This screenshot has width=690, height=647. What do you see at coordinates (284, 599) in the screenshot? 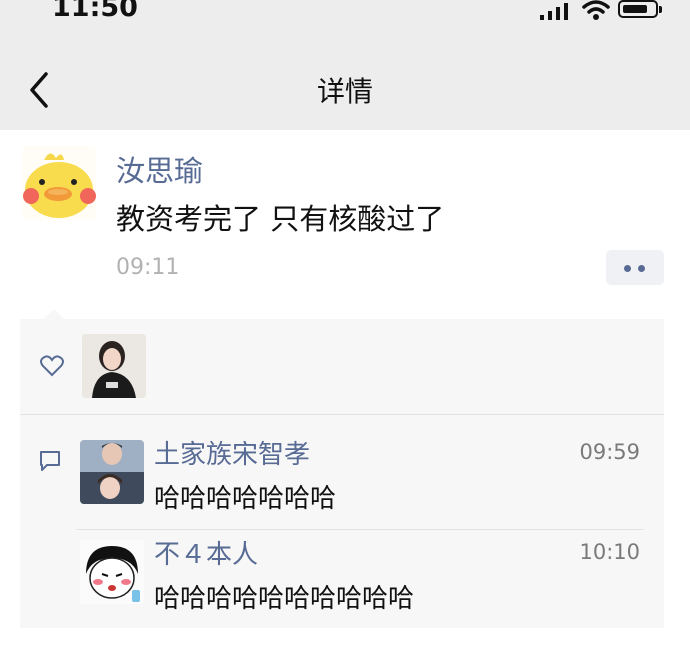
I see `comment-text: 哈哈哈哈哈哈哈哈哈哈` at bounding box center [284, 599].